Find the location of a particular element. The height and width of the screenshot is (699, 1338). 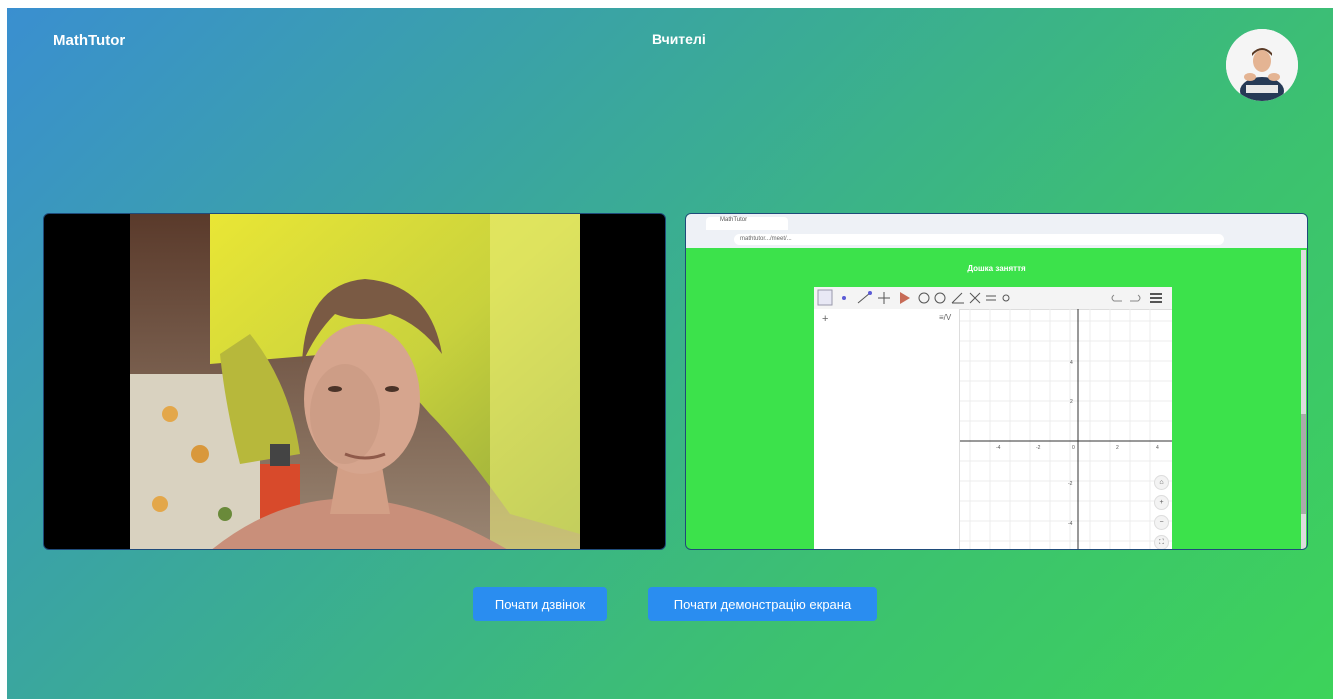

fullscreen-icon: ⛶ is located at coordinates (1161, 542).